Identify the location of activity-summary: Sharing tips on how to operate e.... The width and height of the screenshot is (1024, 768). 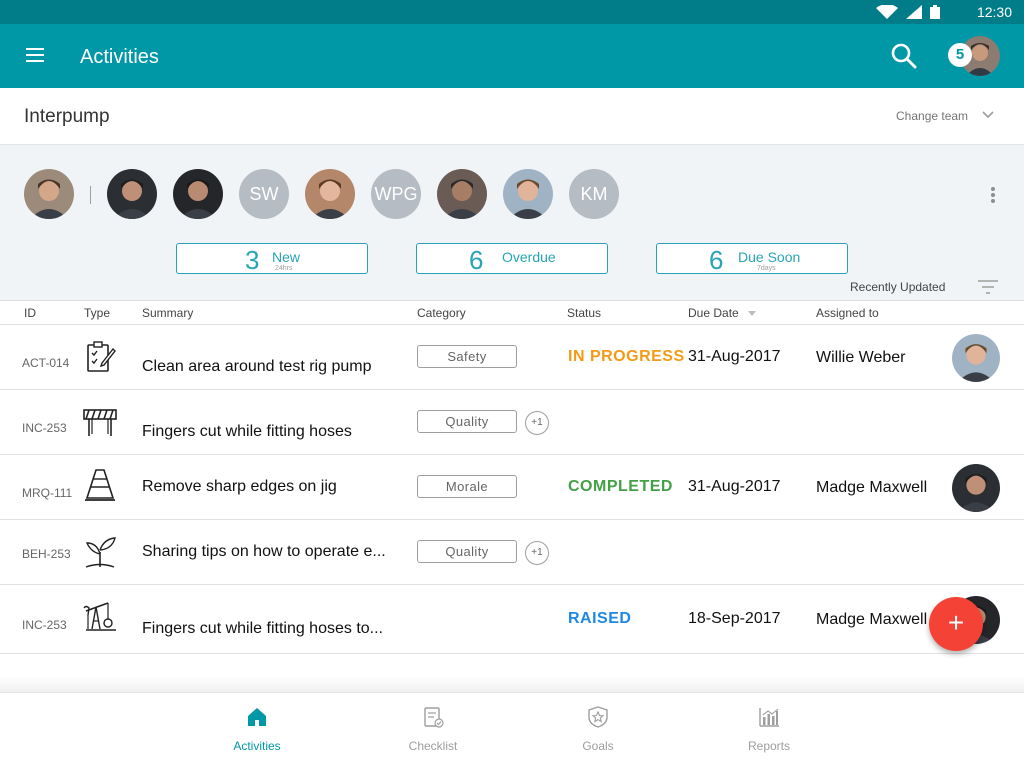
(264, 551).